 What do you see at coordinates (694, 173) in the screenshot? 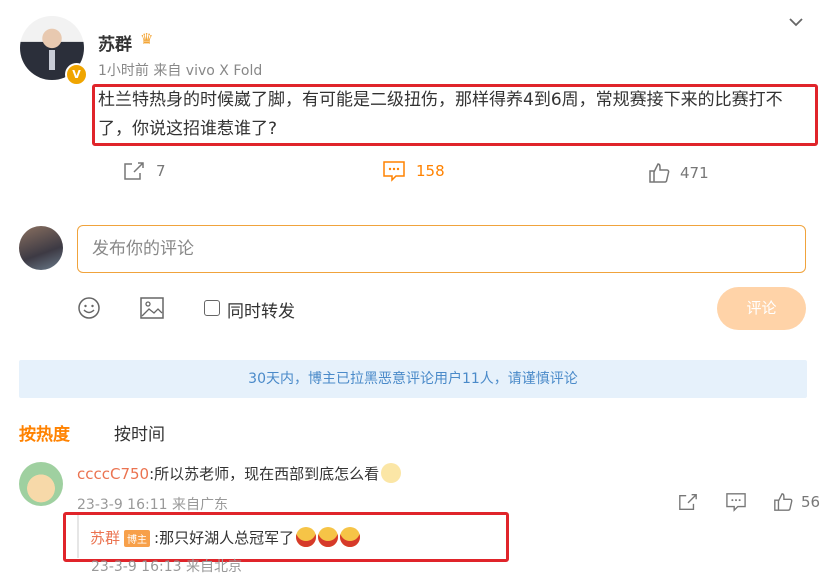
I see `like-count: 471` at bounding box center [694, 173].